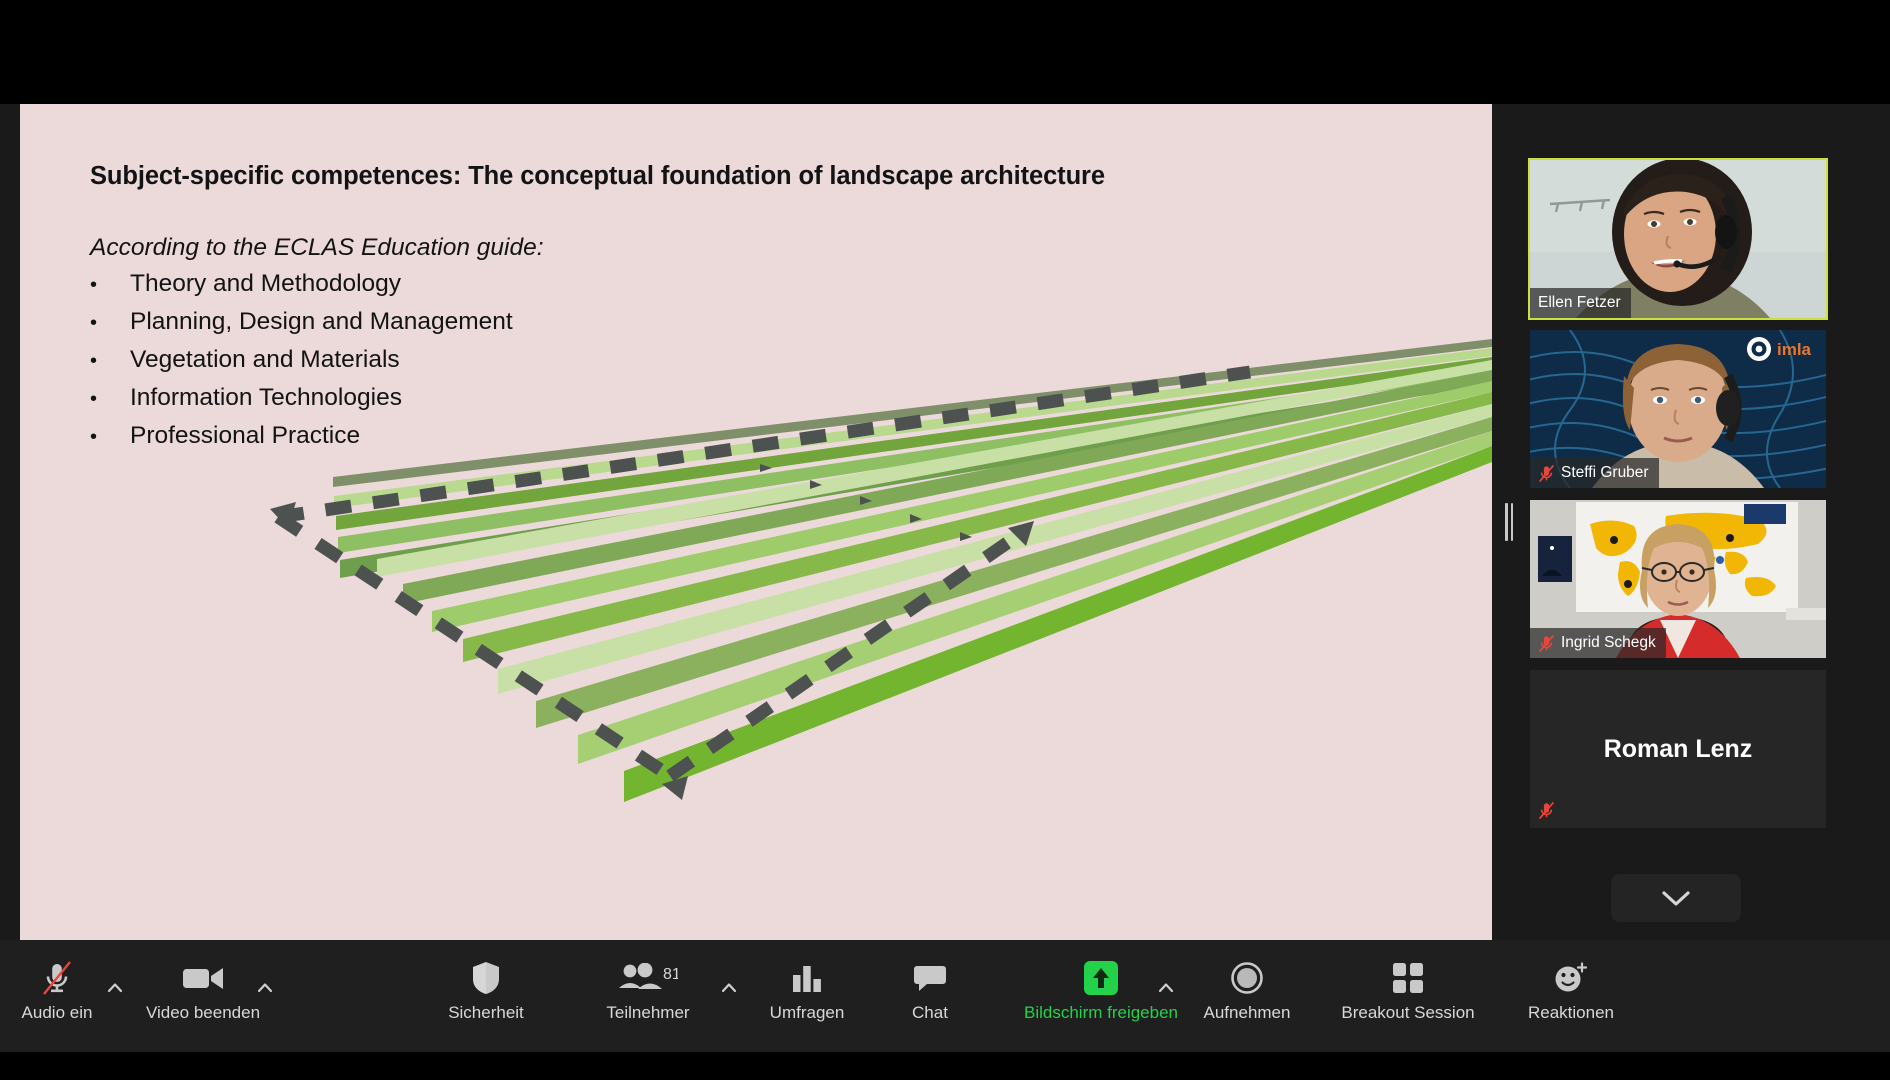  I want to click on bullet-text: Vegetation and Materials, so click(265, 359).